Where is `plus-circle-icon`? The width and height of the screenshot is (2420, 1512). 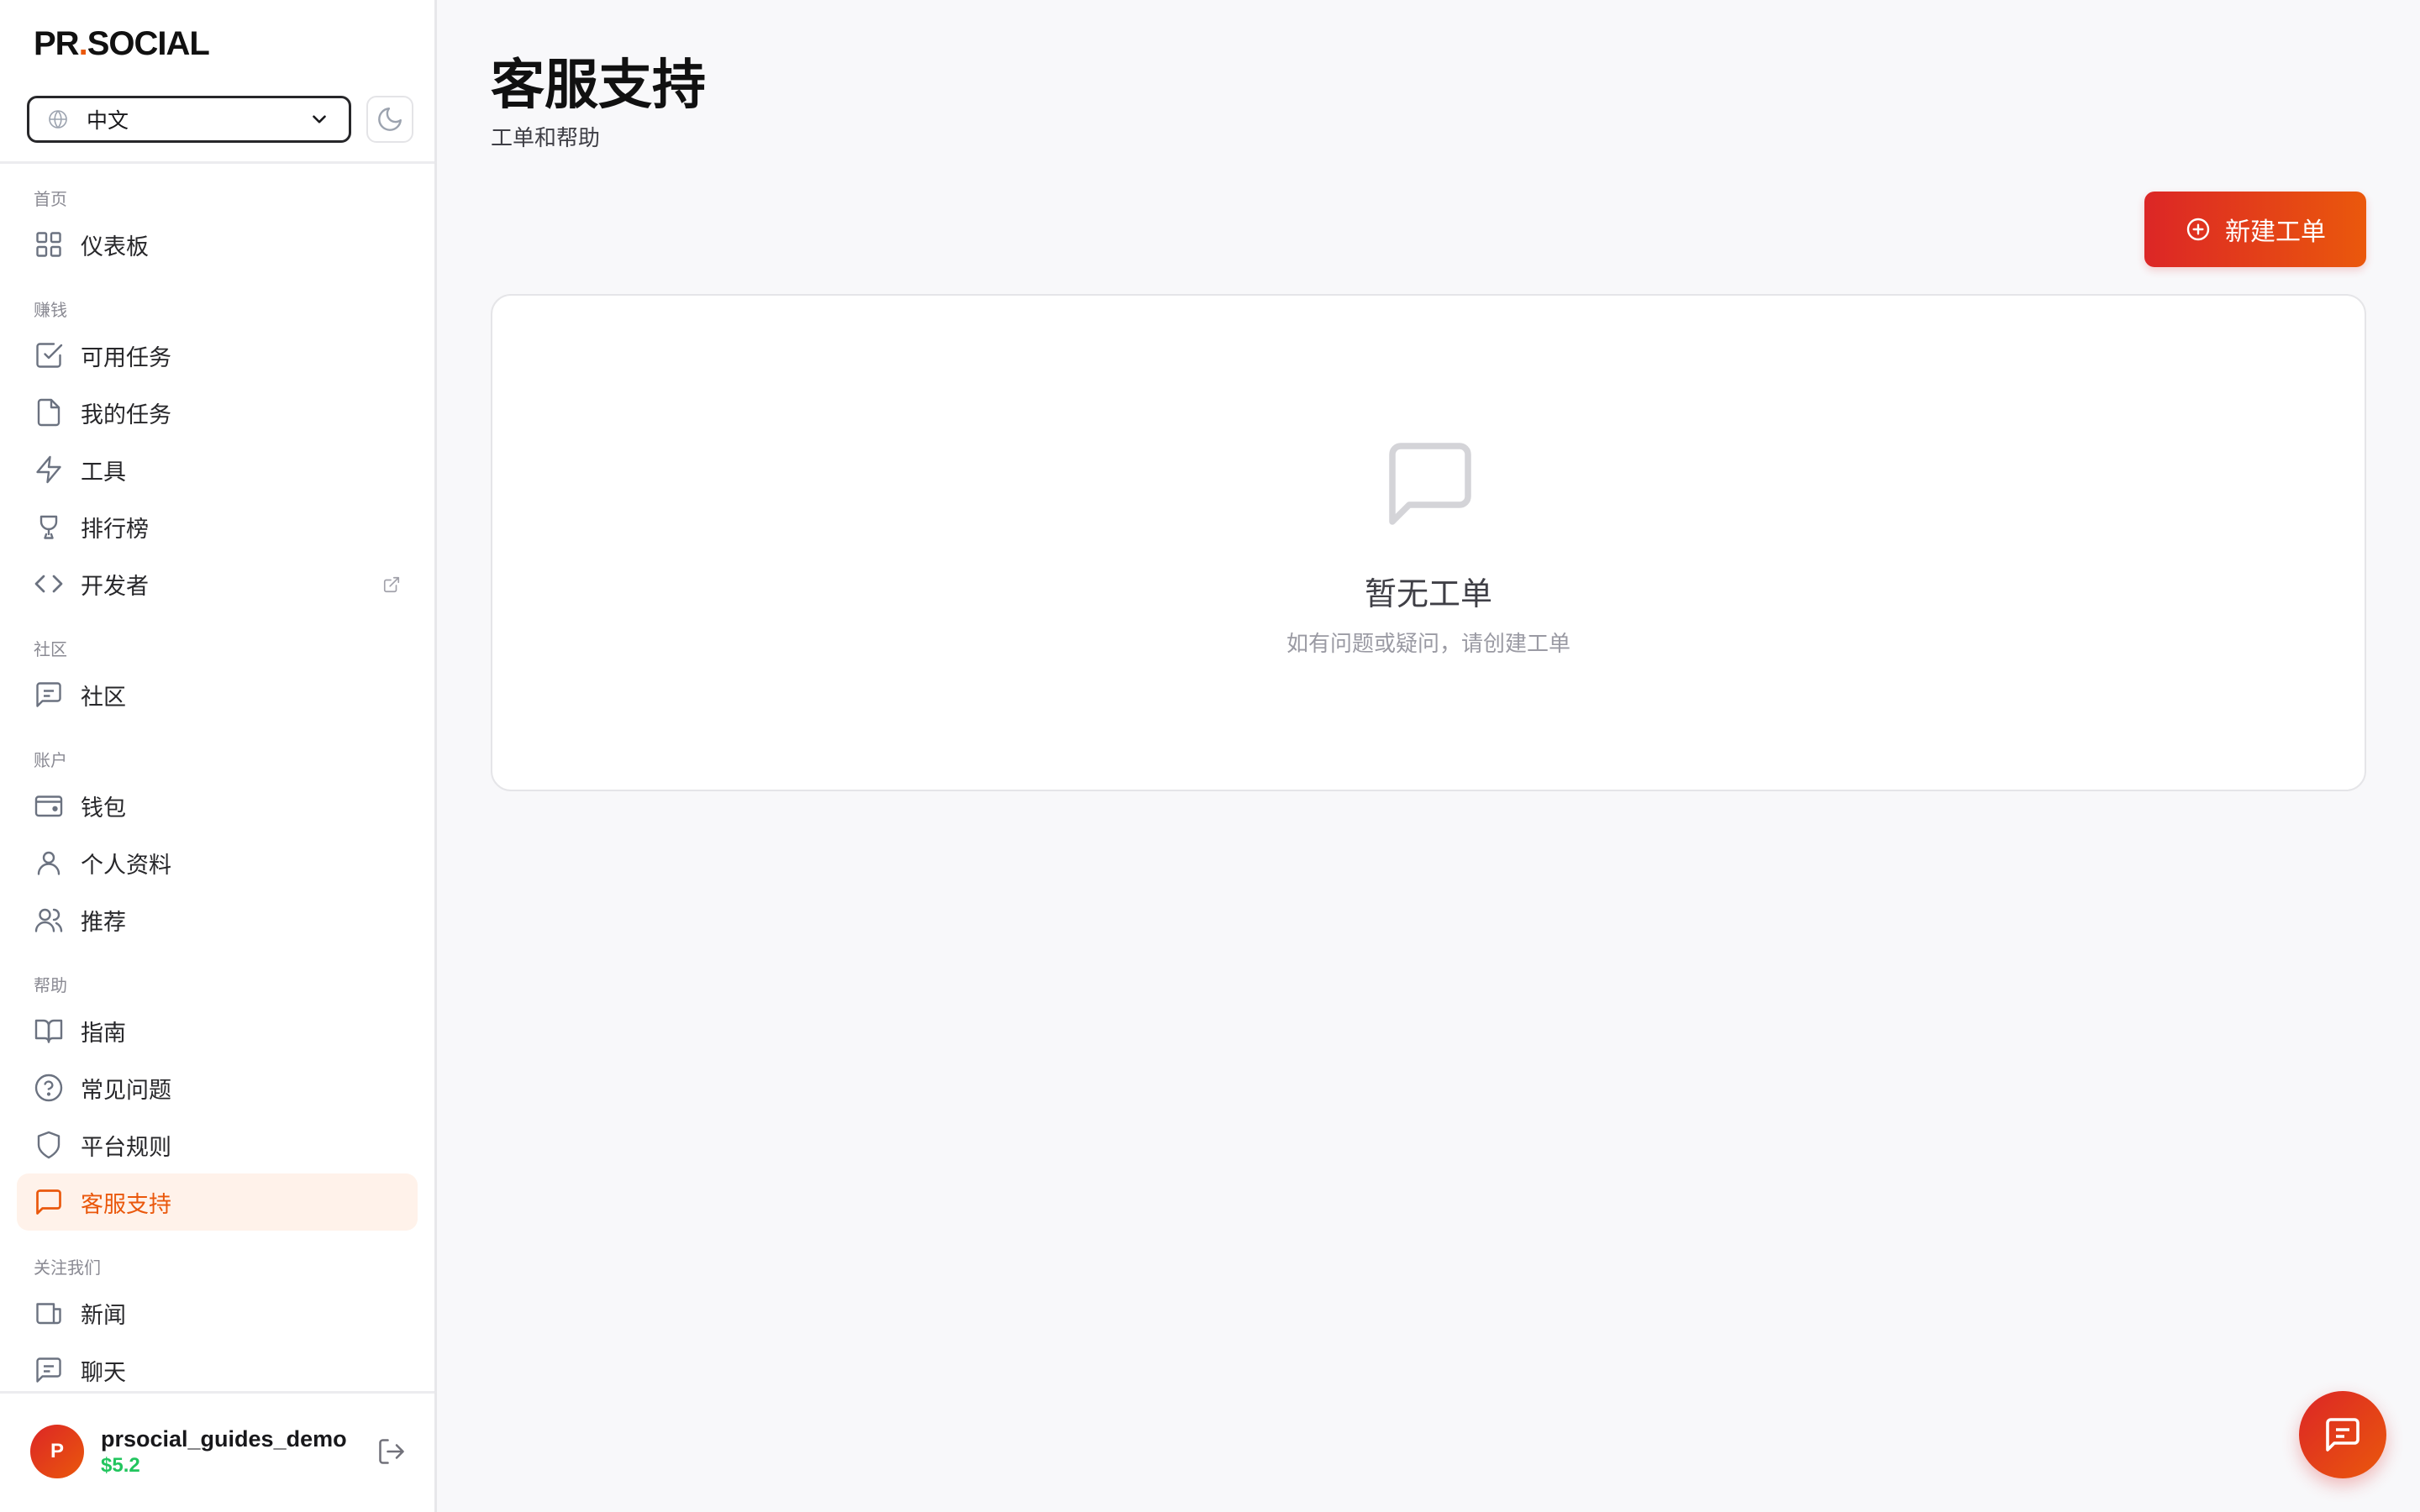 plus-circle-icon is located at coordinates (2198, 229).